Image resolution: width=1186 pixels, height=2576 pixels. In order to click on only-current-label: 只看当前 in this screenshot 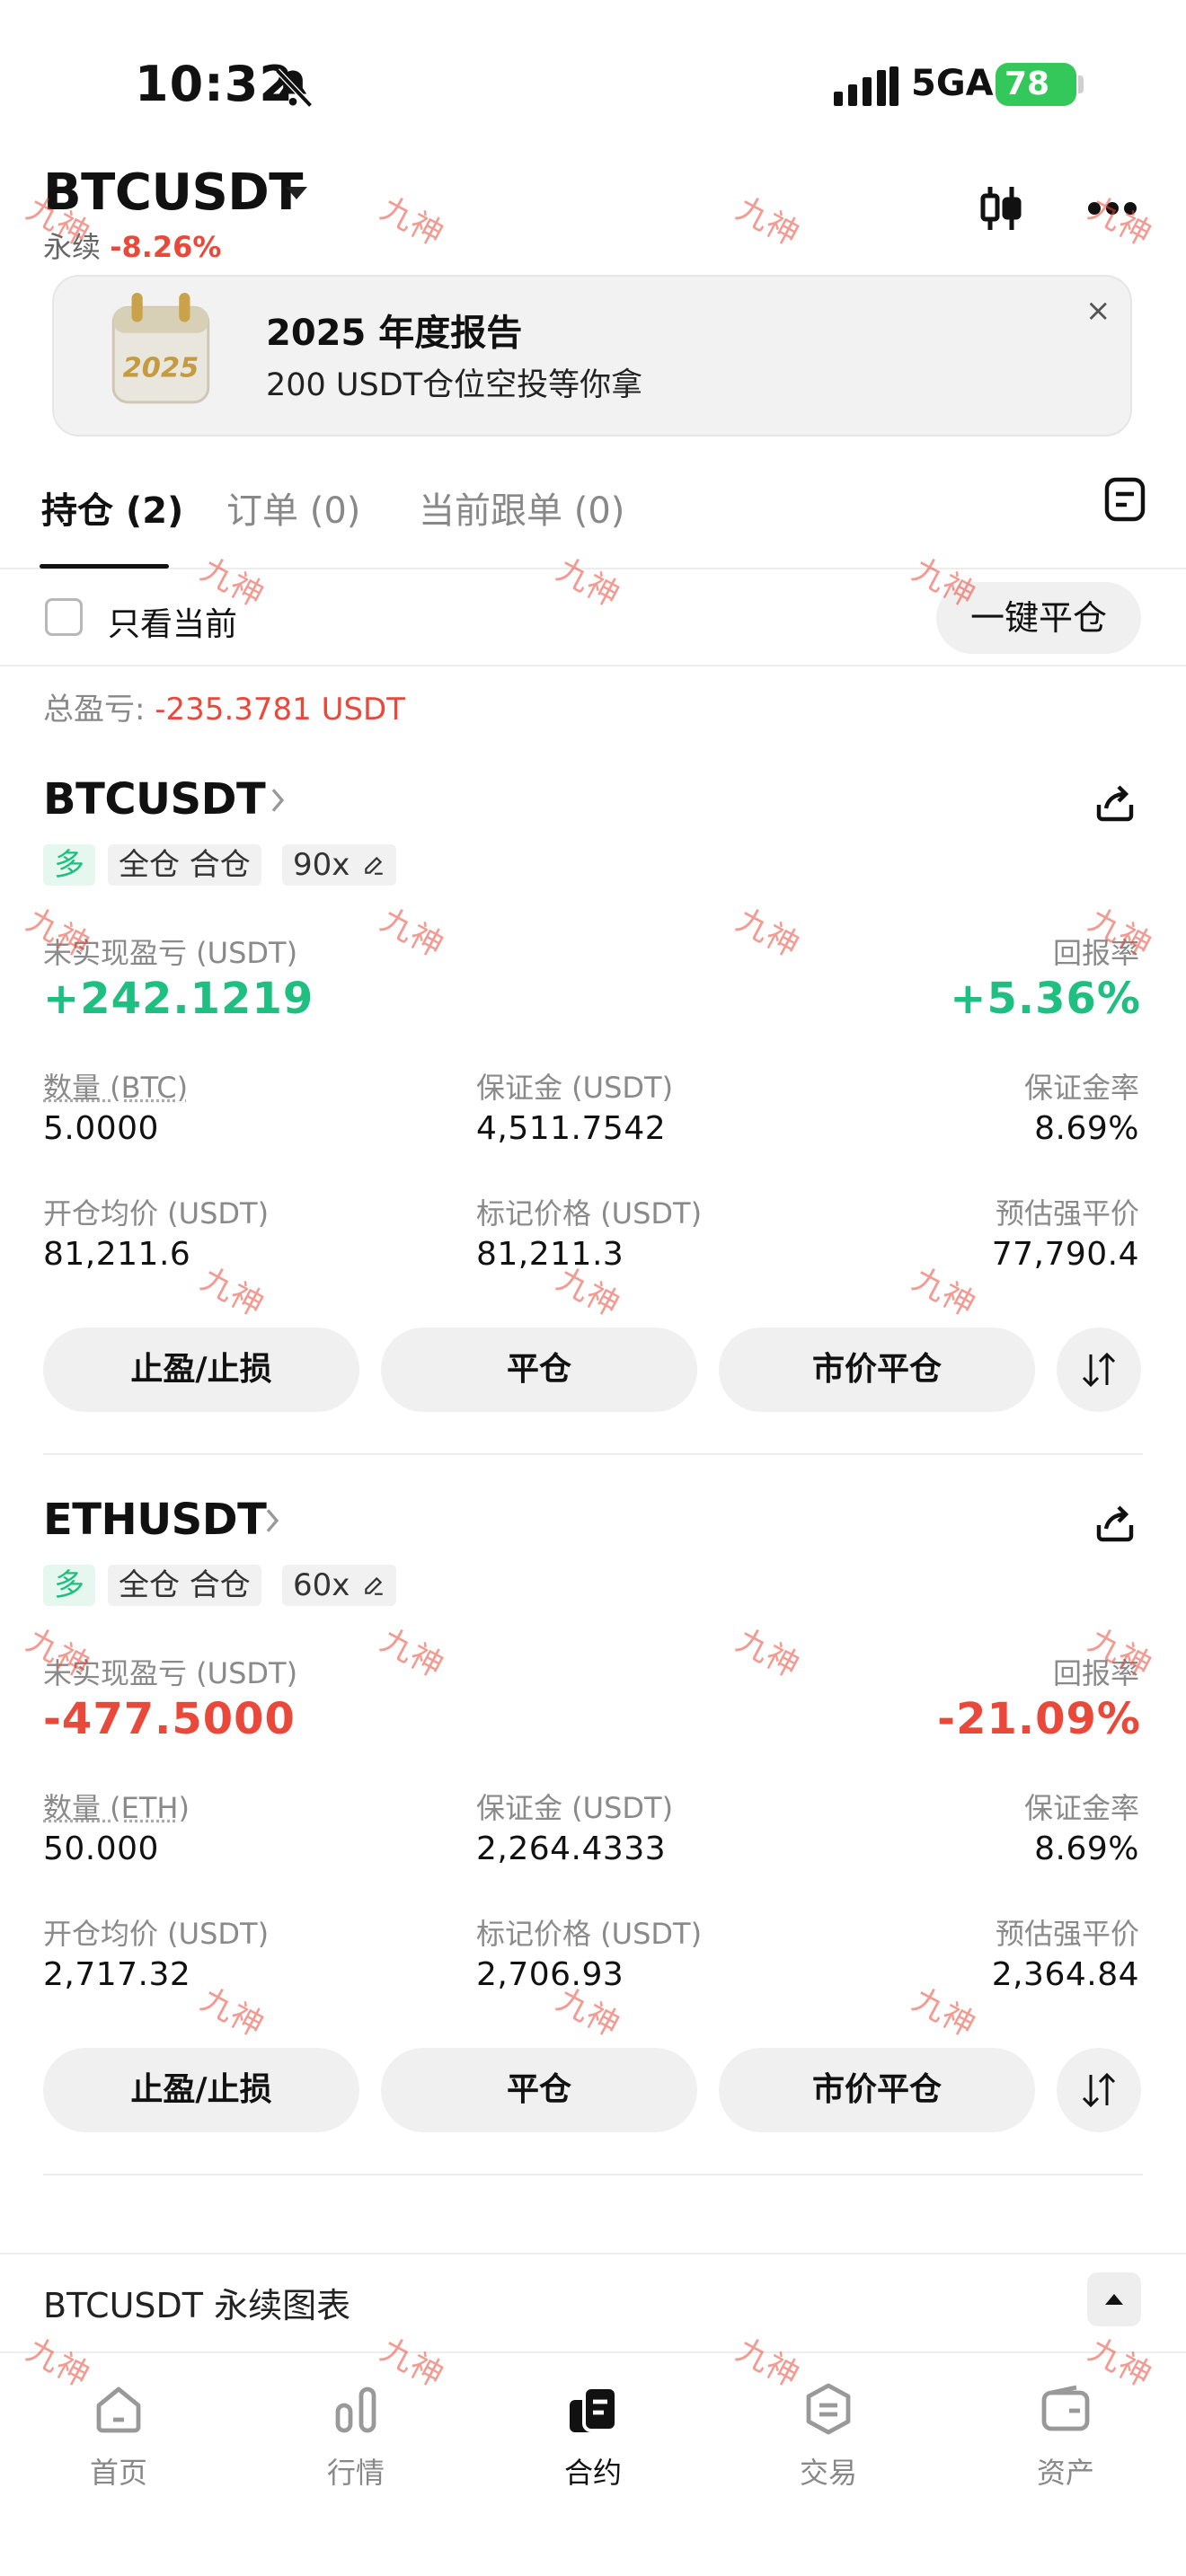, I will do `click(172, 621)`.